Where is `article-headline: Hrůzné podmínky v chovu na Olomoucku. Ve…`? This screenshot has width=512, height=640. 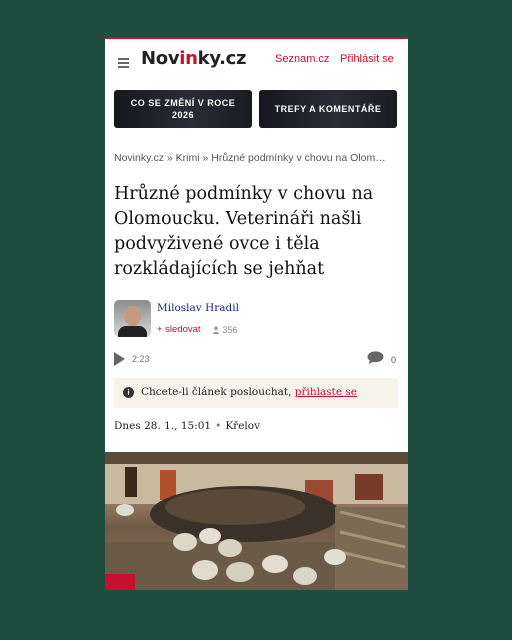 article-headline: Hrůzné podmínky v chovu na Olomoucku. Ve… is located at coordinates (244, 231).